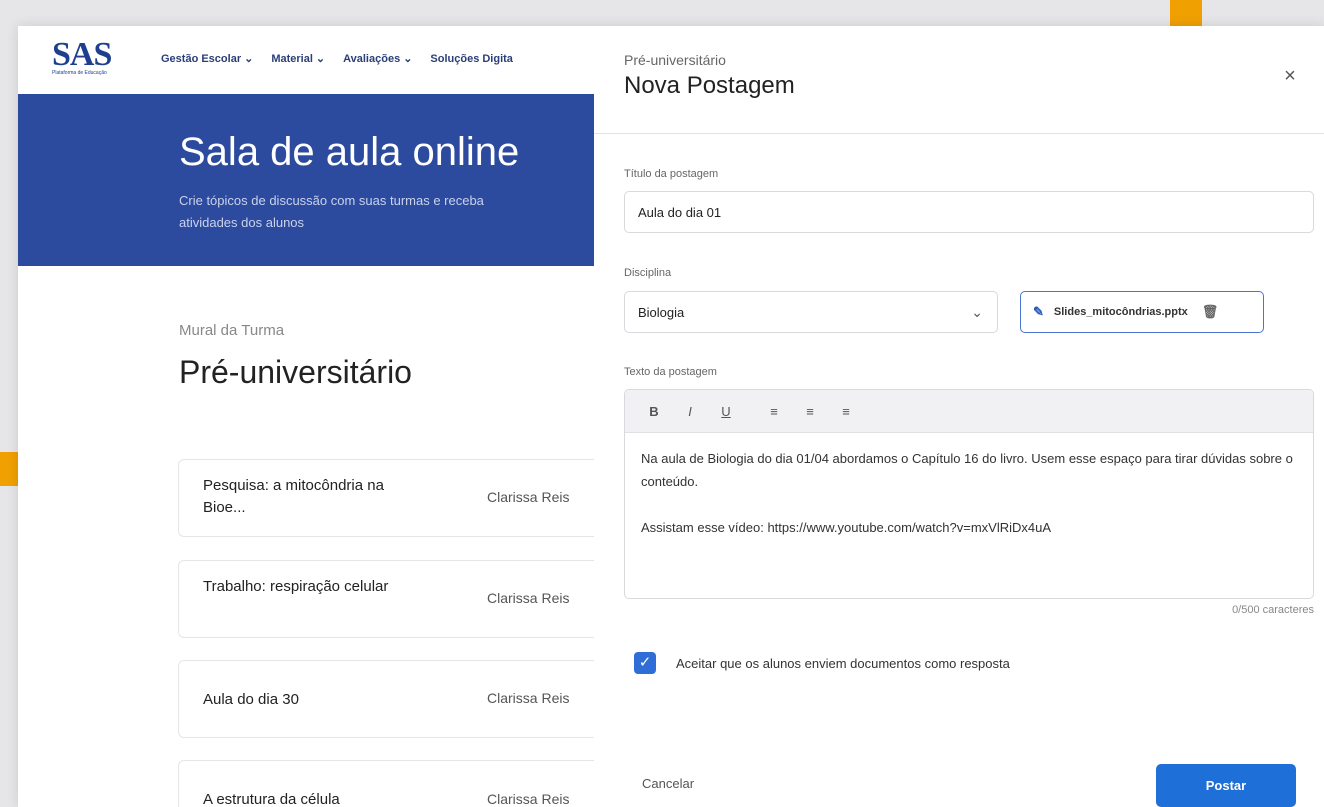 The height and width of the screenshot is (807, 1324). I want to click on post-title: A estrutura da célula, so click(271, 799).